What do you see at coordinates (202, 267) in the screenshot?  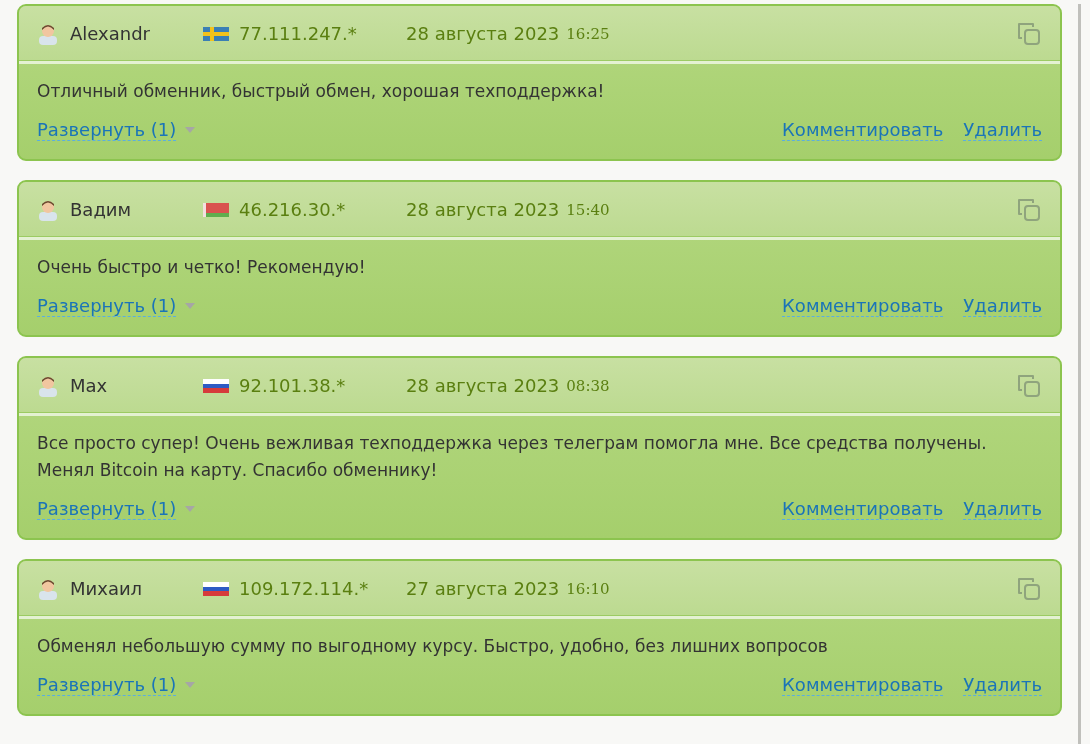 I see `review-text: Очень быстро и четко! Рекомендую!` at bounding box center [202, 267].